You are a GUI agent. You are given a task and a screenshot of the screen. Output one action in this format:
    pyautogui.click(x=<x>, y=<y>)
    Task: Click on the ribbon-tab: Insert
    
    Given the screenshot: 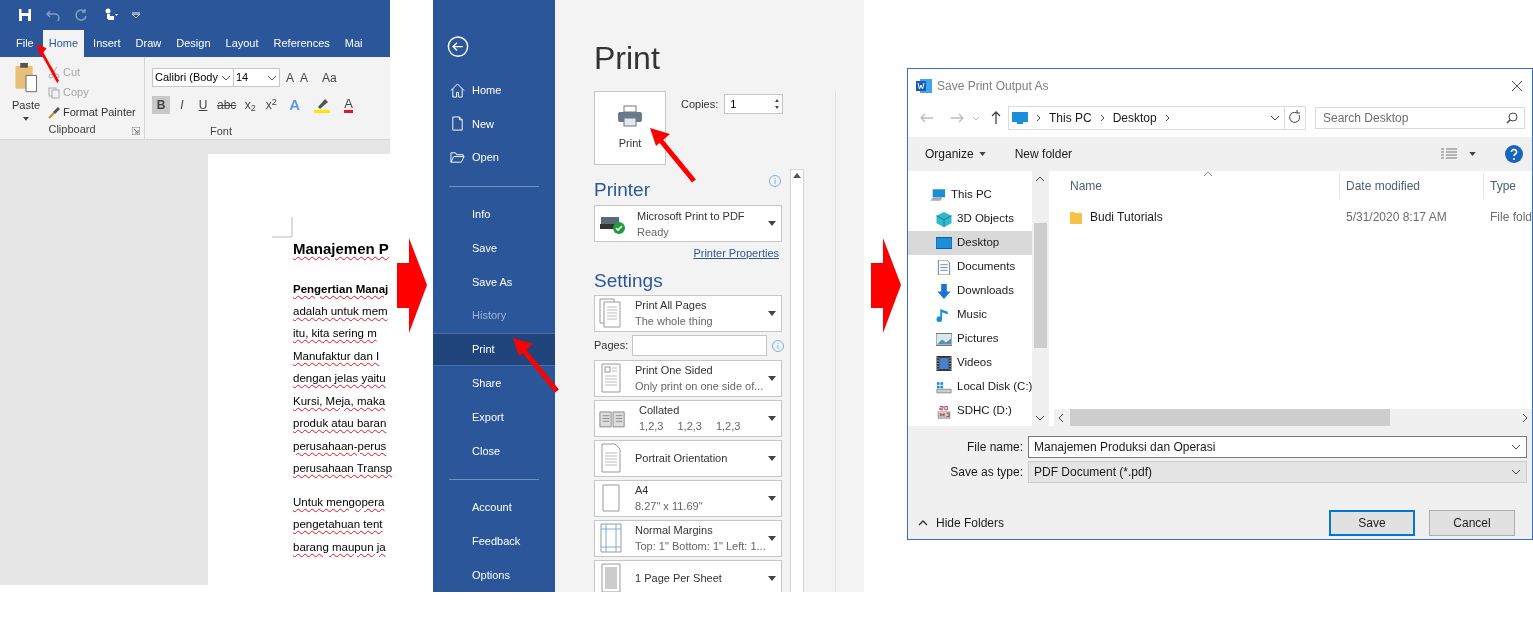 What is the action you would take?
    pyautogui.click(x=107, y=43)
    